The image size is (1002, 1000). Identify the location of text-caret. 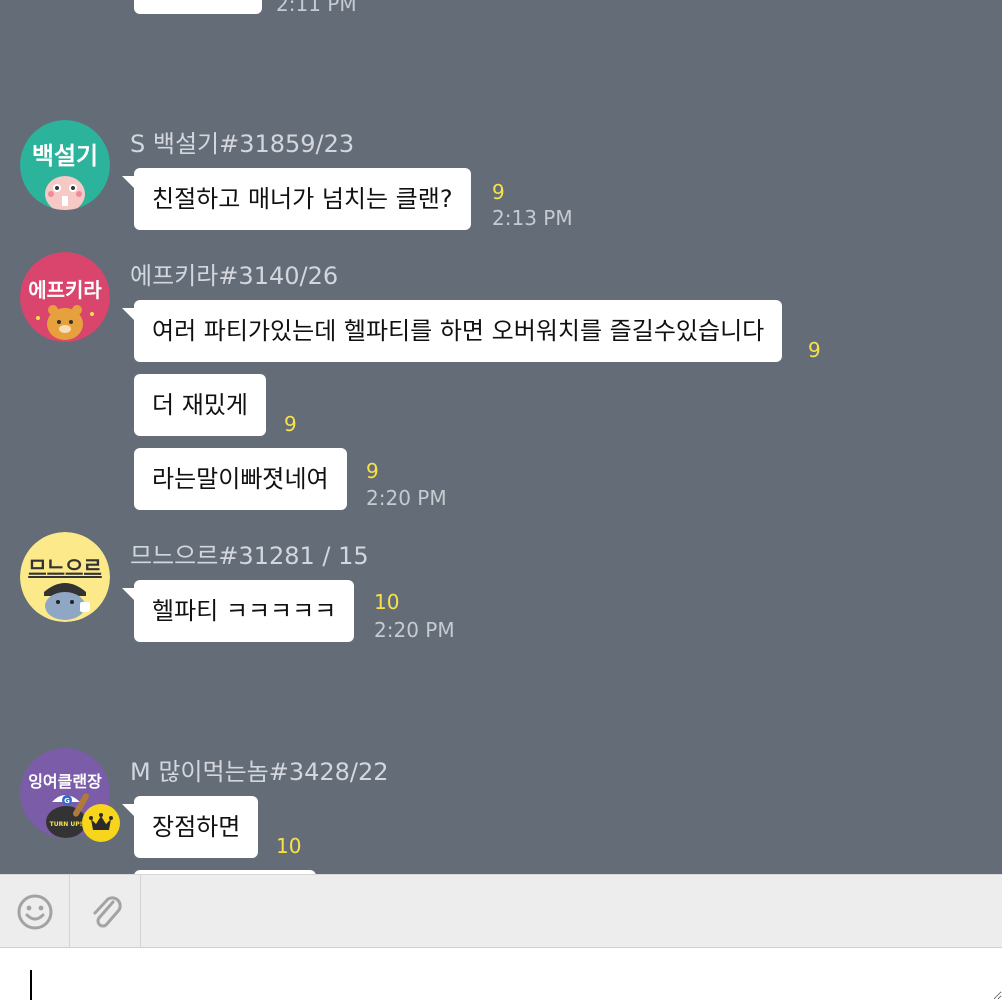
(31, 985).